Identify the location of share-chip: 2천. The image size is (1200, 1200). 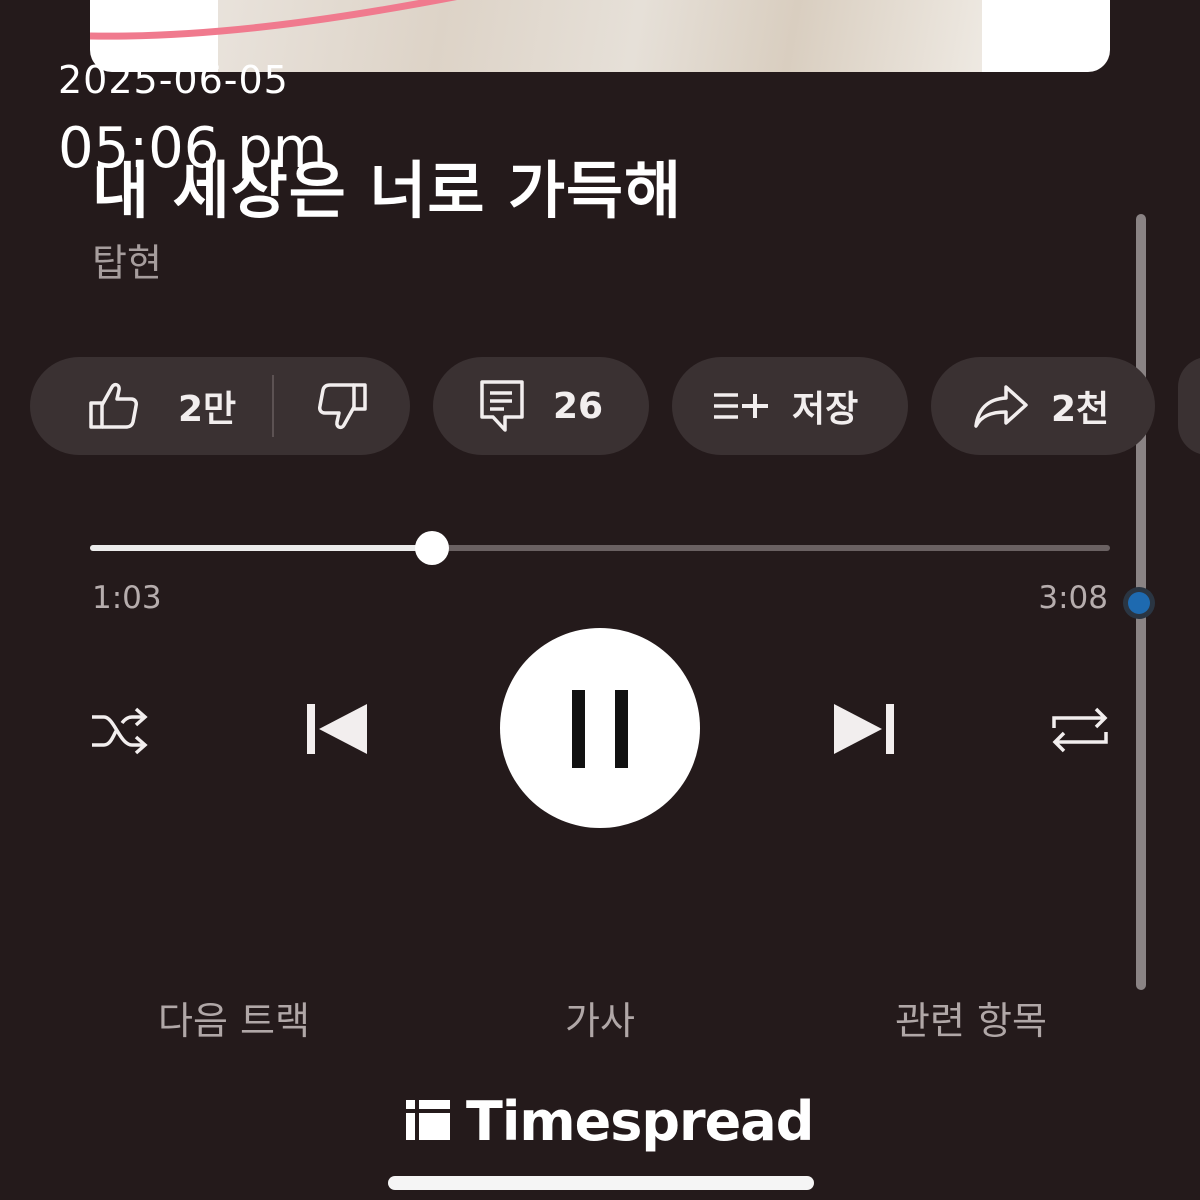
(1043, 406).